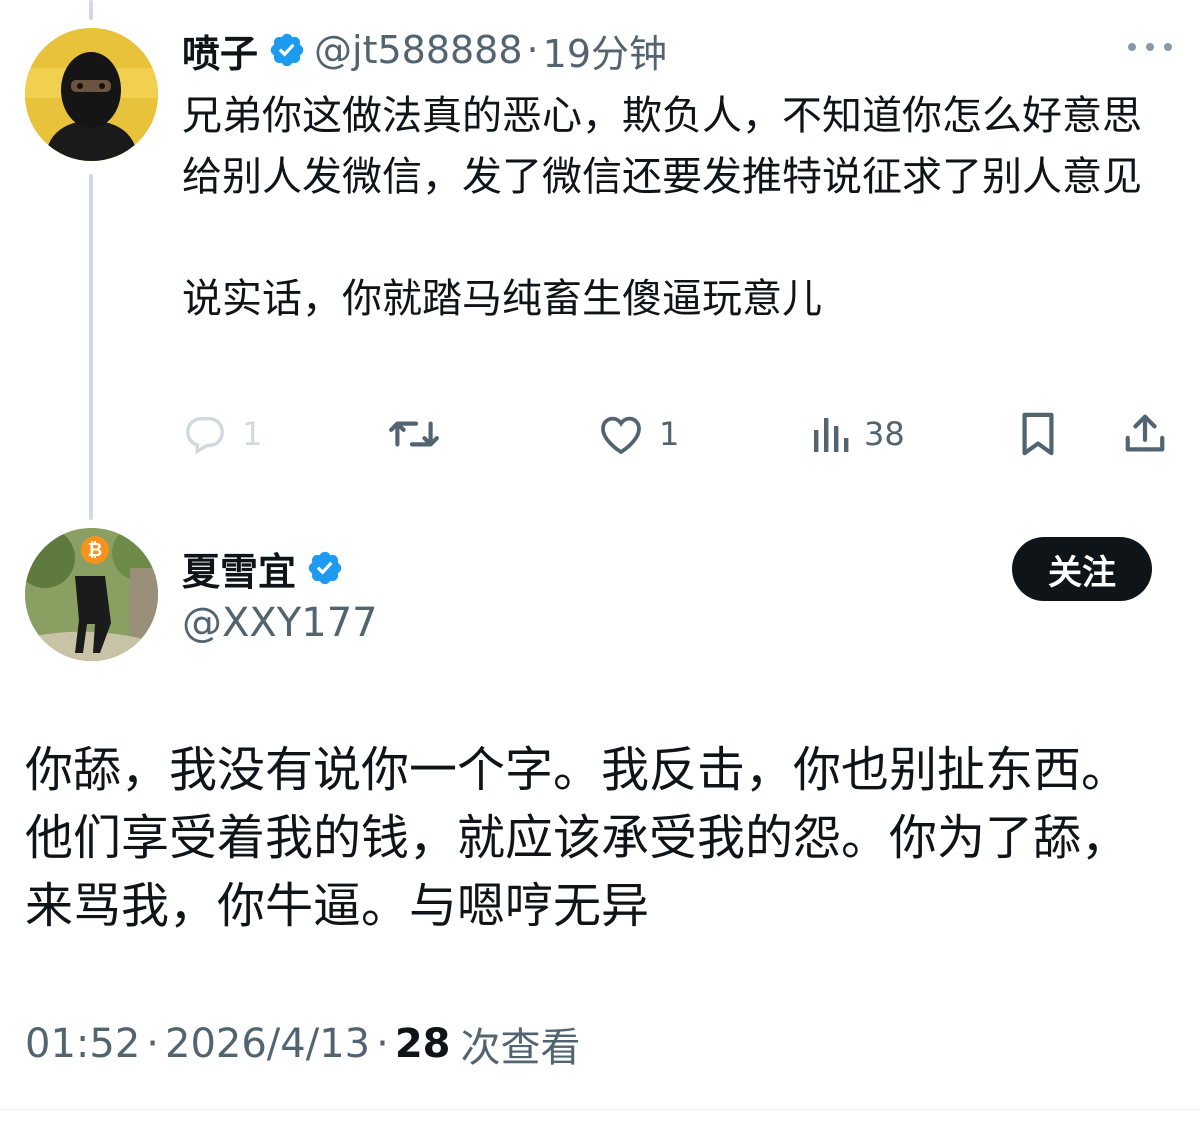  I want to click on reply-author-handle: @jt588888, so click(418, 50).